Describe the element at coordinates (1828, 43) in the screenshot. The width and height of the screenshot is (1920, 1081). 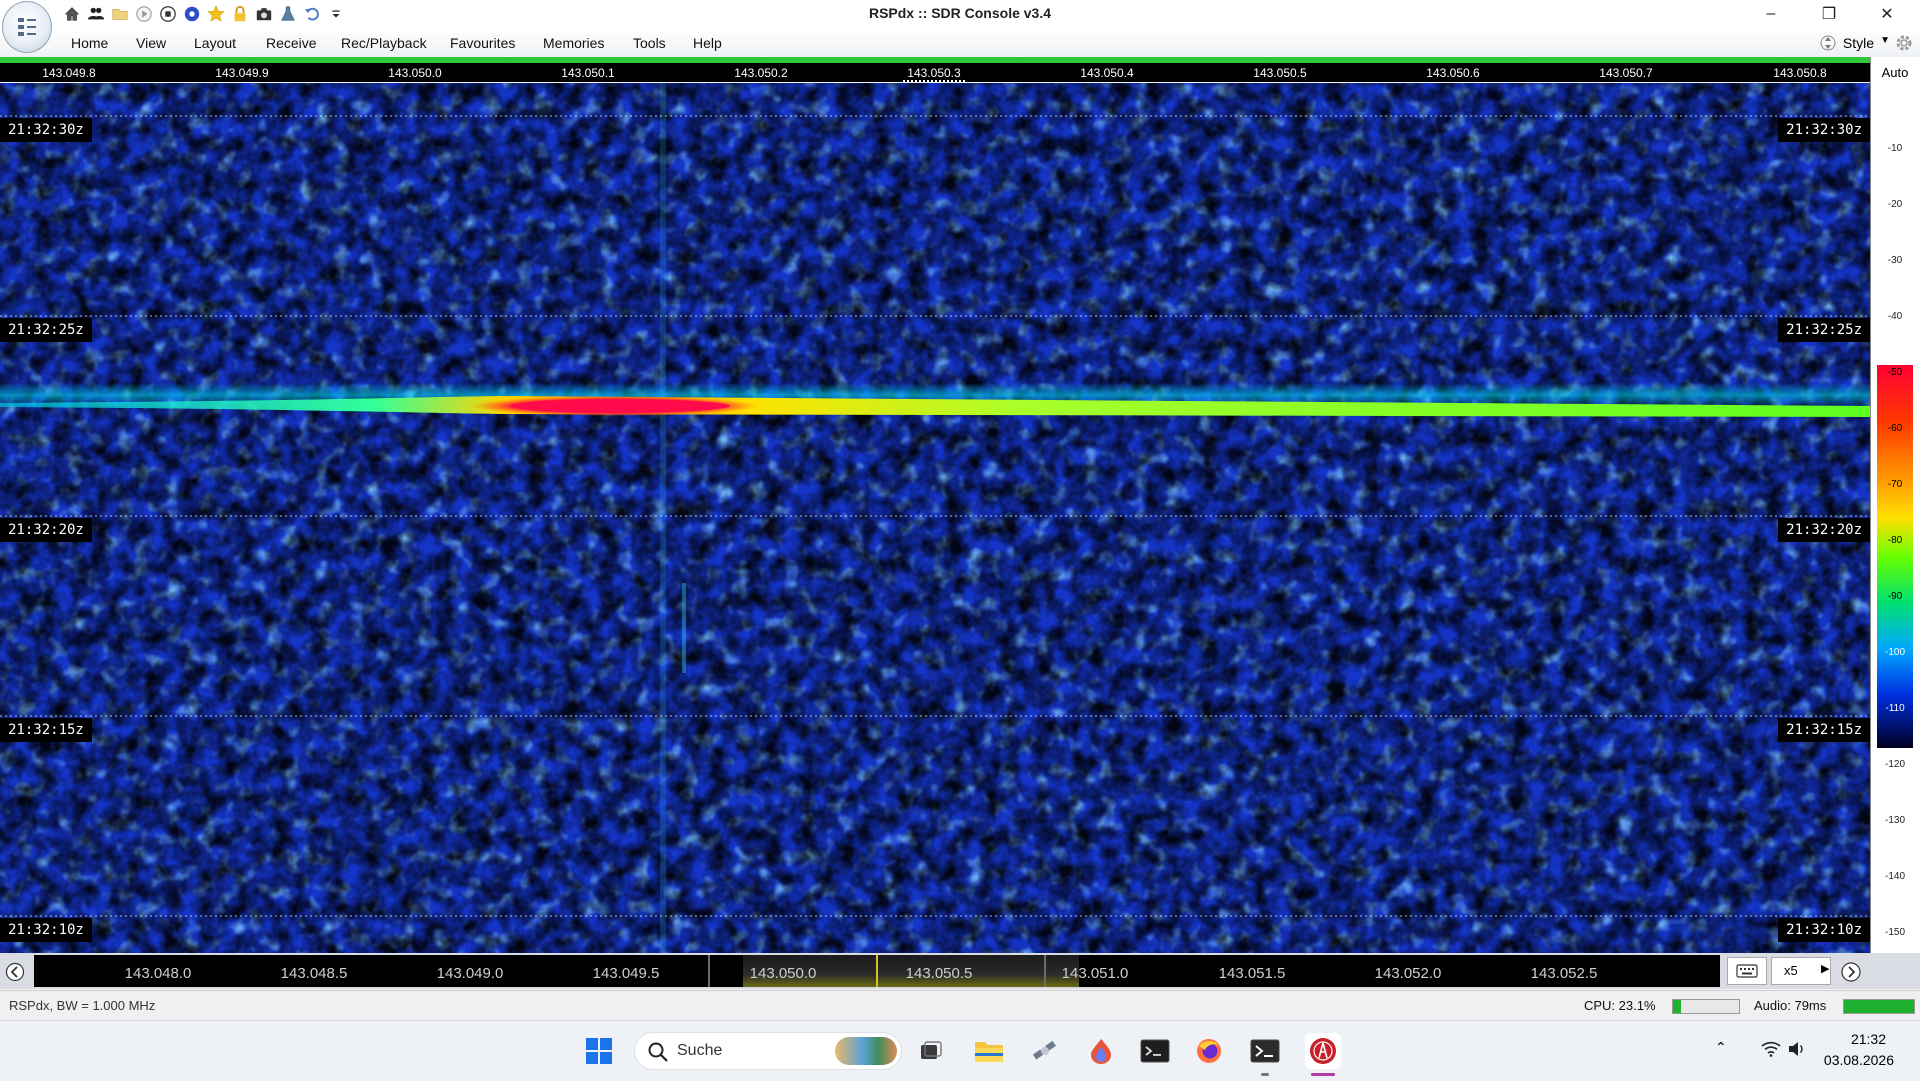
I see `style-spinner-icon` at that location.